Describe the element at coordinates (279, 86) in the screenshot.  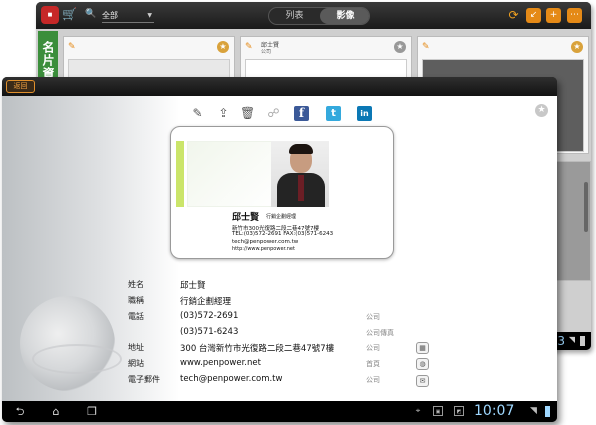
I see `top-bar: 返回` at that location.